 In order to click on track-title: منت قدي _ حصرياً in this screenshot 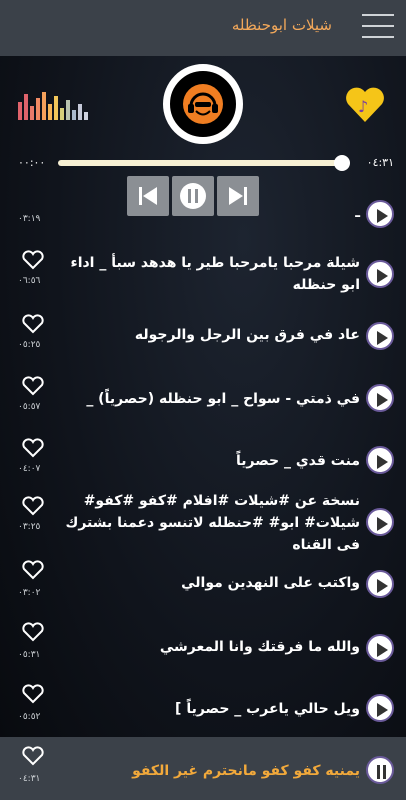, I will do `click(297, 461)`.